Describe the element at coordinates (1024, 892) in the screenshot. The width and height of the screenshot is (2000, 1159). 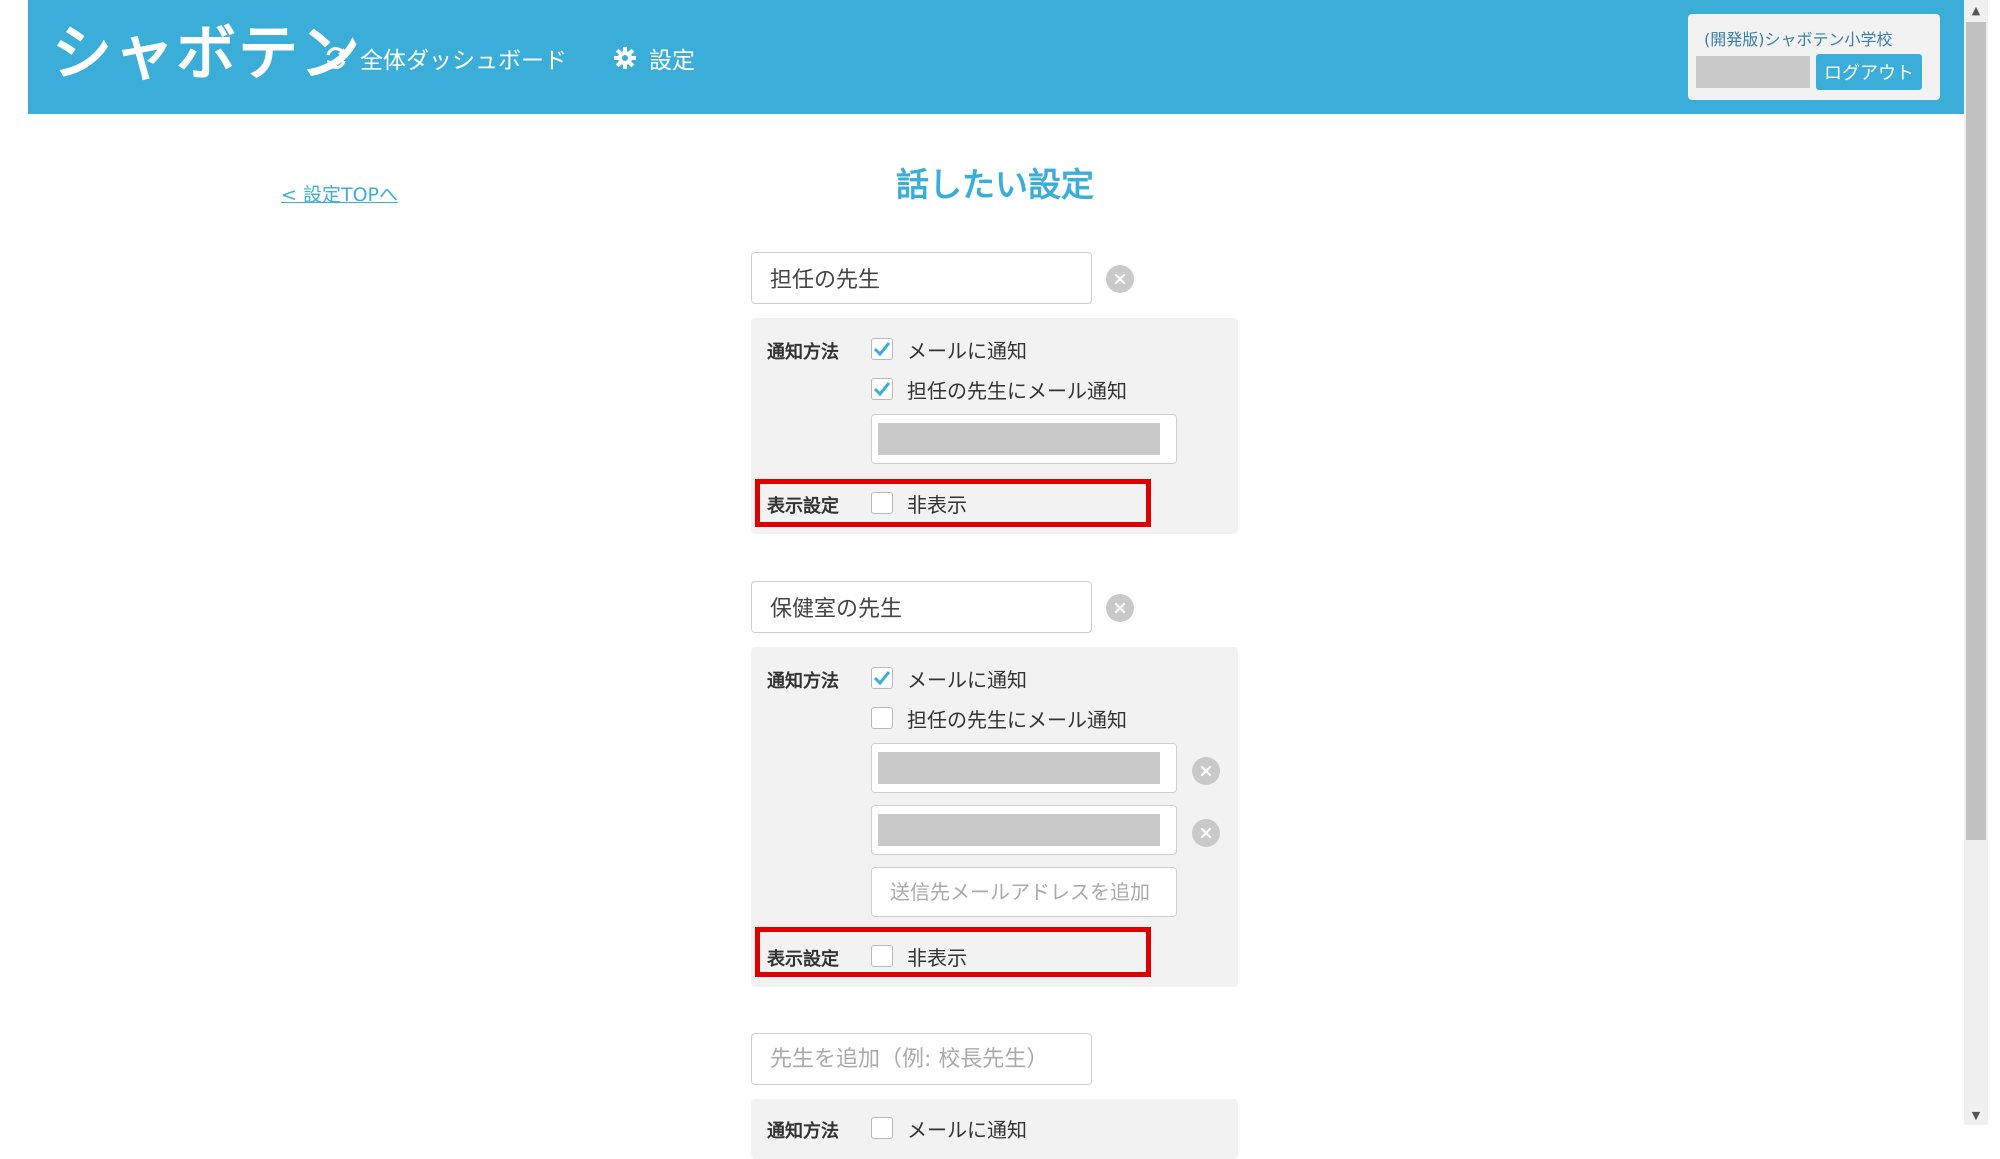
I see `add-email-input` at that location.